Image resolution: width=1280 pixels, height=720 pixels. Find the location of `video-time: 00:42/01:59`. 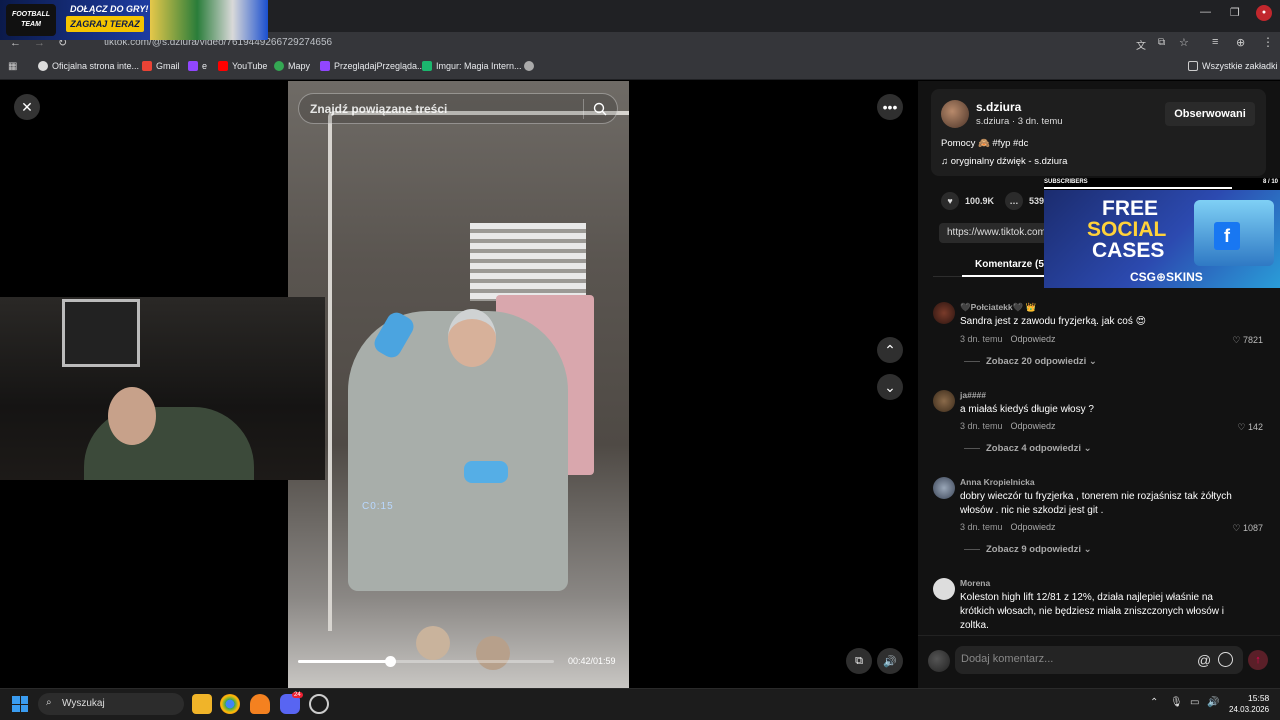

video-time: 00:42/01:59 is located at coordinates (592, 661).